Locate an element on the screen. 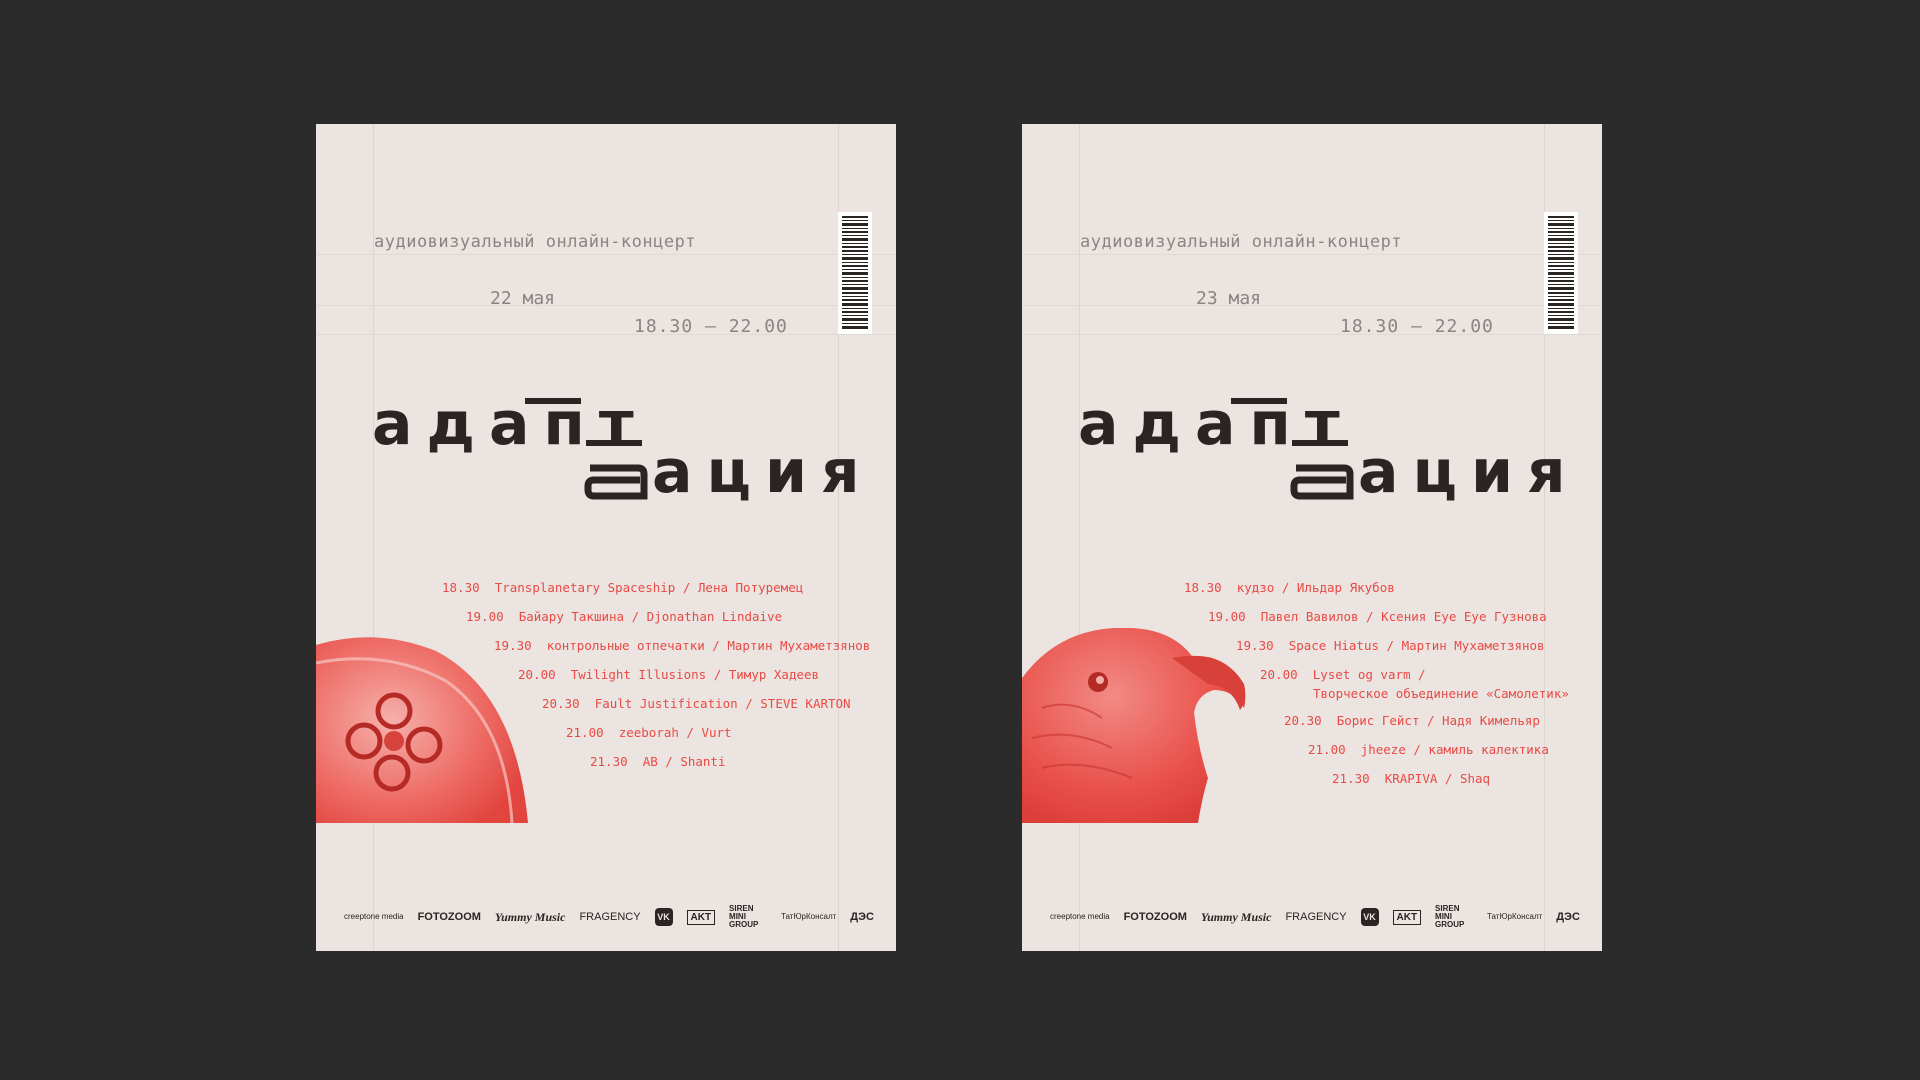  schedule-item: 21.30 AB / Shanti is located at coordinates (658, 761).